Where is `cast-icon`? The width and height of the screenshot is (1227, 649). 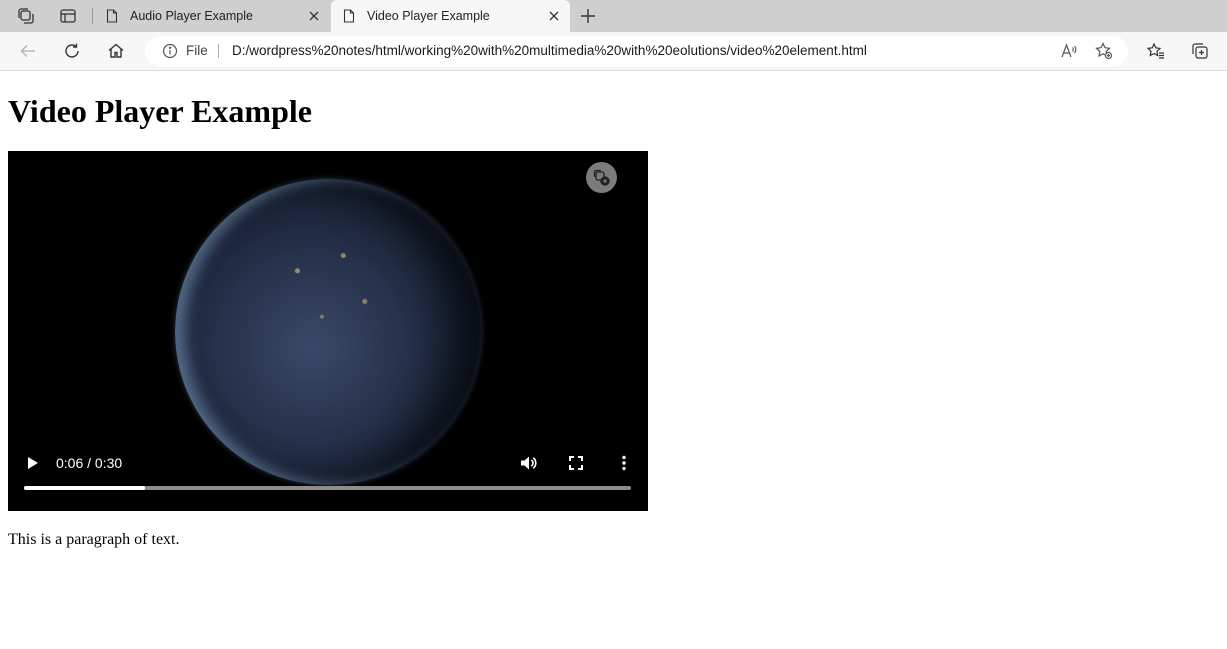 cast-icon is located at coordinates (601, 177).